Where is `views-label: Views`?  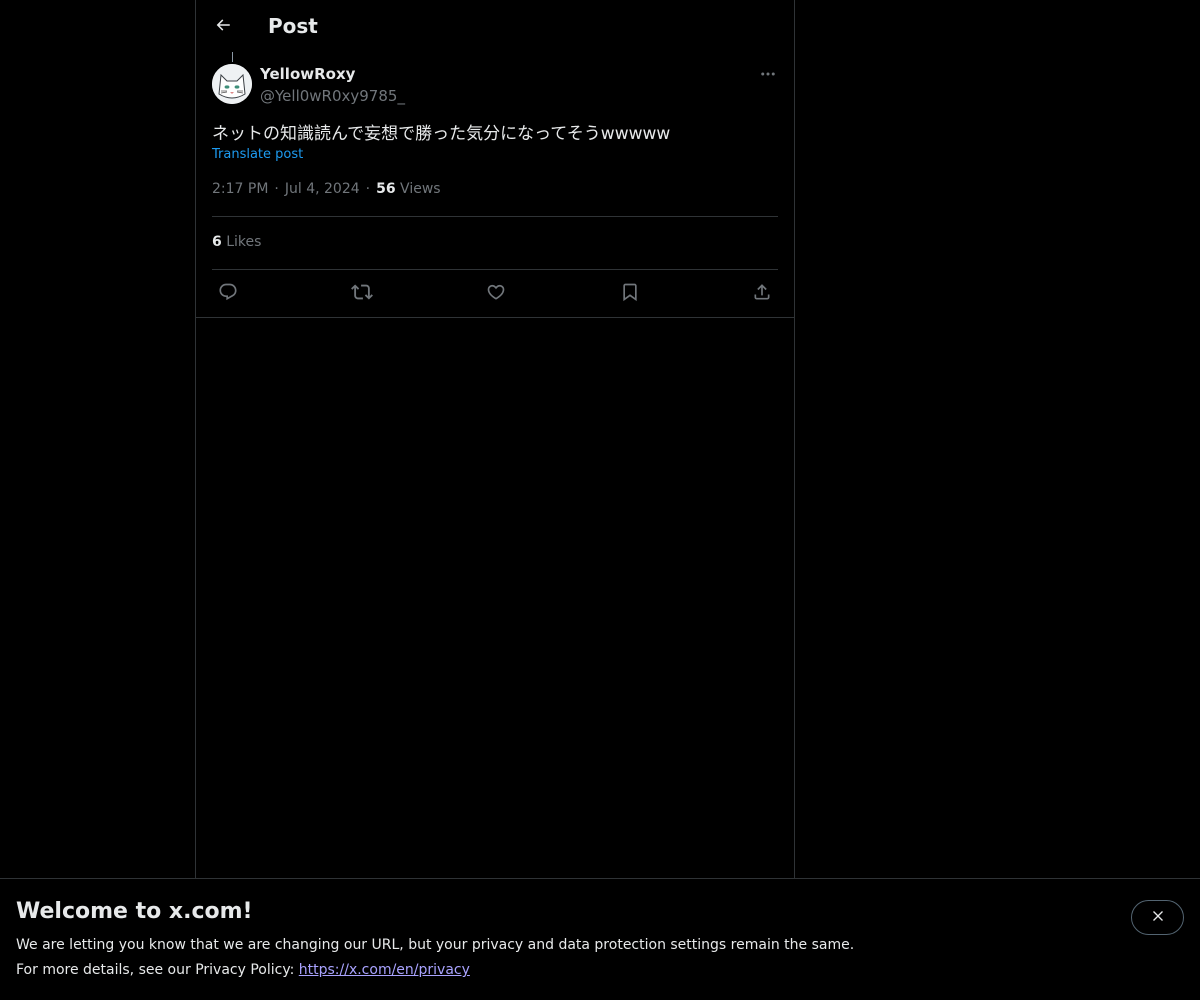 views-label: Views is located at coordinates (420, 189).